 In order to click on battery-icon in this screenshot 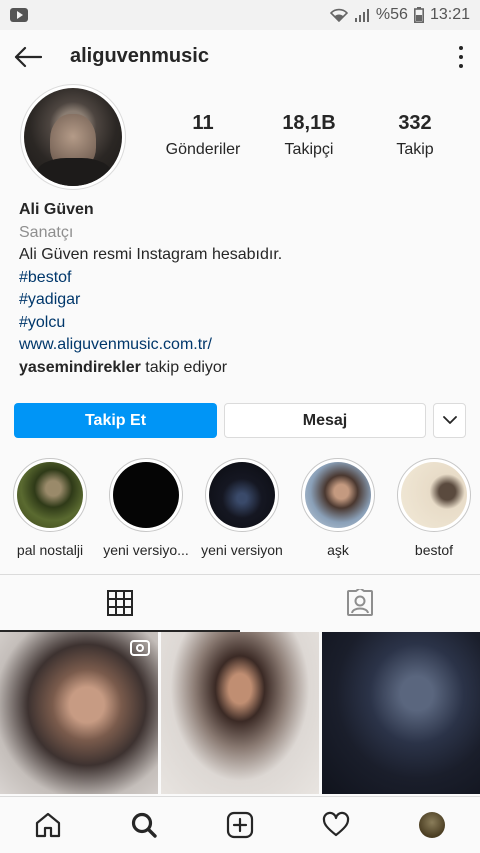, I will do `click(418, 15)`.